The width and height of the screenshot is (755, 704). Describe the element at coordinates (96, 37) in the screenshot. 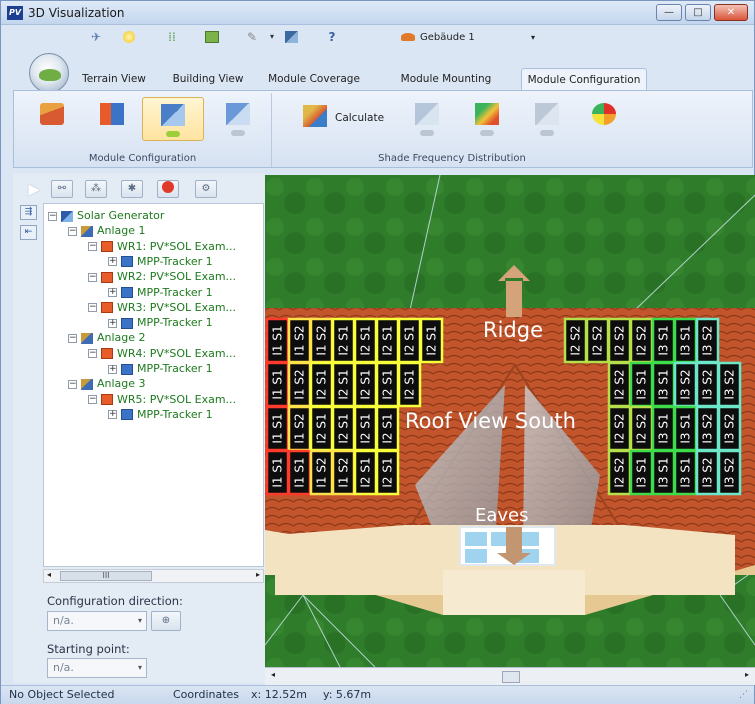

I see `satellite-icon: ✈` at that location.